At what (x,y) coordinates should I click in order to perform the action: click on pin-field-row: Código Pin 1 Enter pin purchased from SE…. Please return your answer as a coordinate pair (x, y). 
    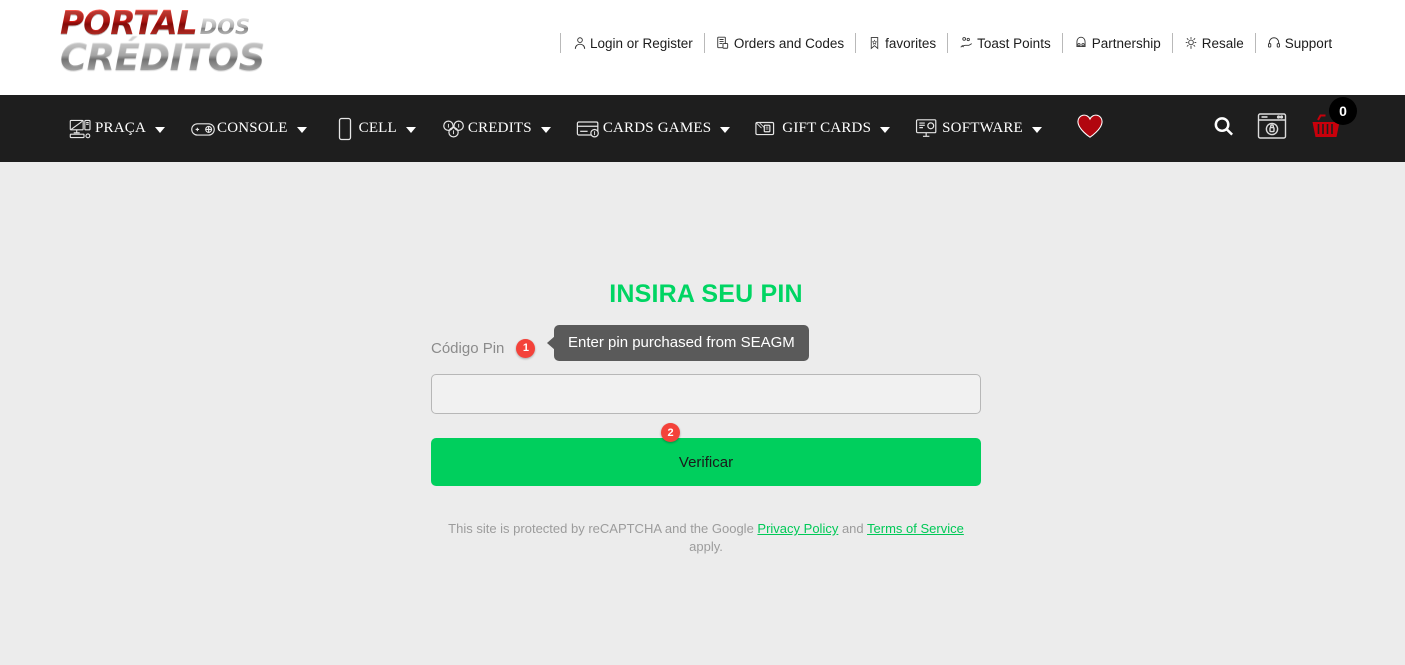
    Looking at the image, I should click on (706, 343).